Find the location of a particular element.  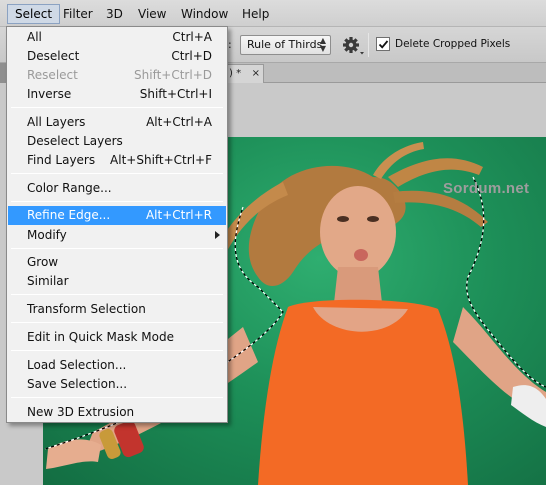

menu-item-inverse: Inverse Shift+Ctrl+I is located at coordinates (117, 94).